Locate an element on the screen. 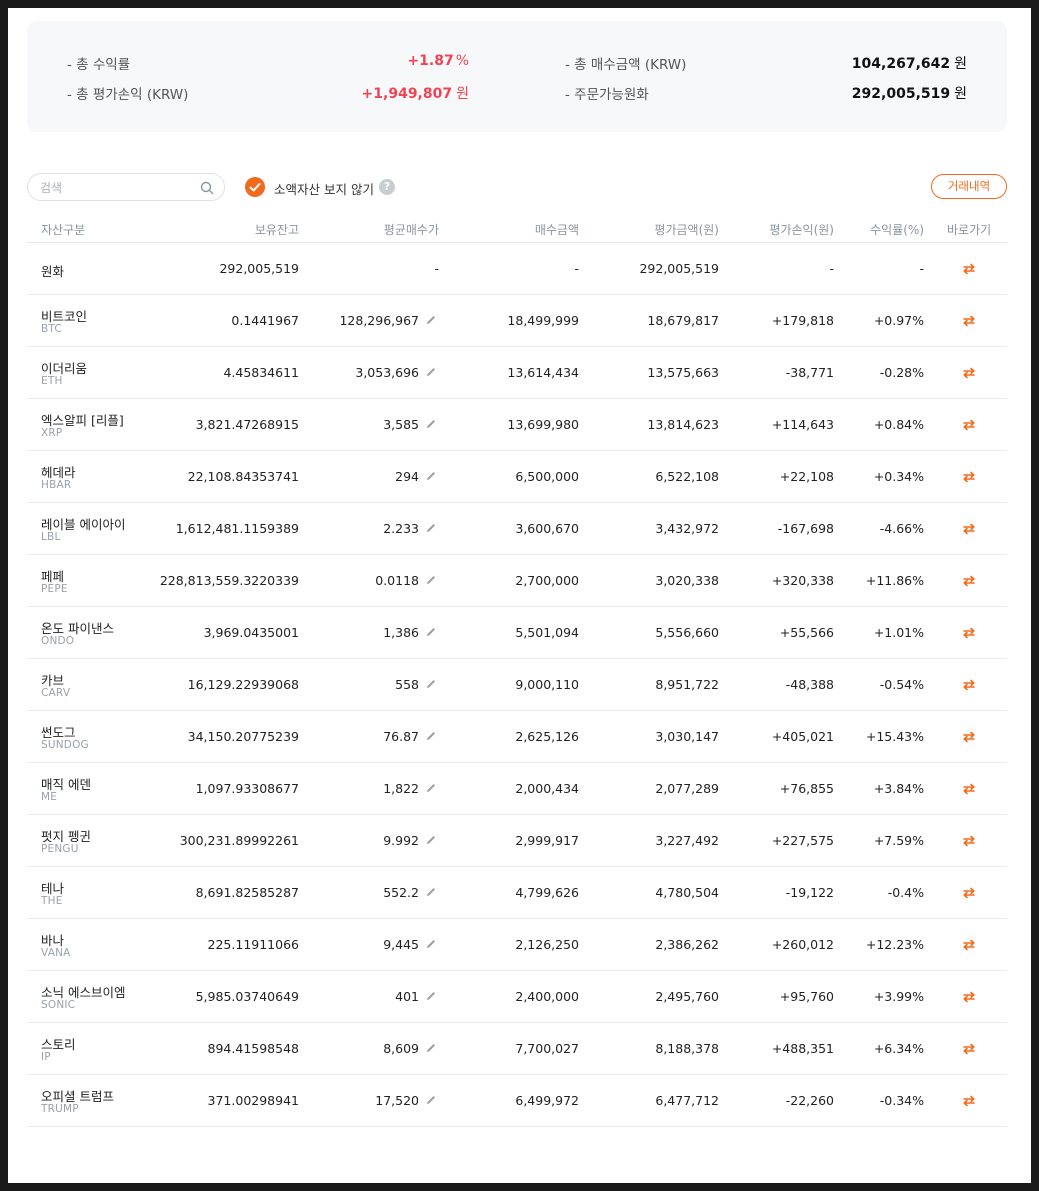 The width and height of the screenshot is (1039, 1191). pl-cell: -19,122 is located at coordinates (809, 892).